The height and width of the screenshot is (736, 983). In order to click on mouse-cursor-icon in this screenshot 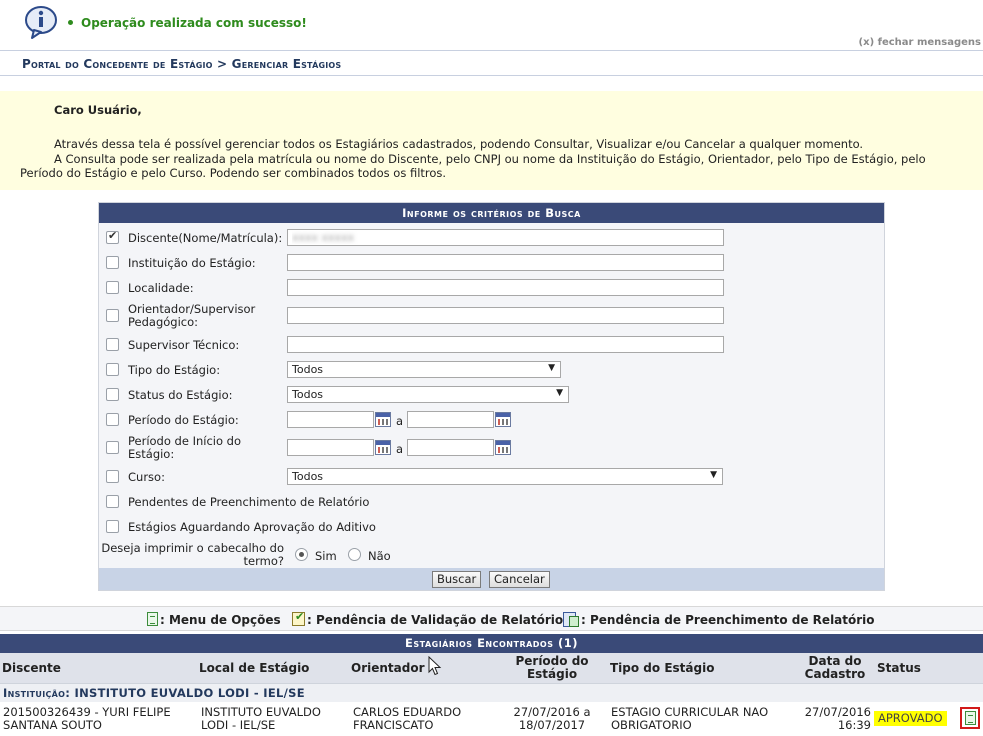, I will do `click(435, 666)`.